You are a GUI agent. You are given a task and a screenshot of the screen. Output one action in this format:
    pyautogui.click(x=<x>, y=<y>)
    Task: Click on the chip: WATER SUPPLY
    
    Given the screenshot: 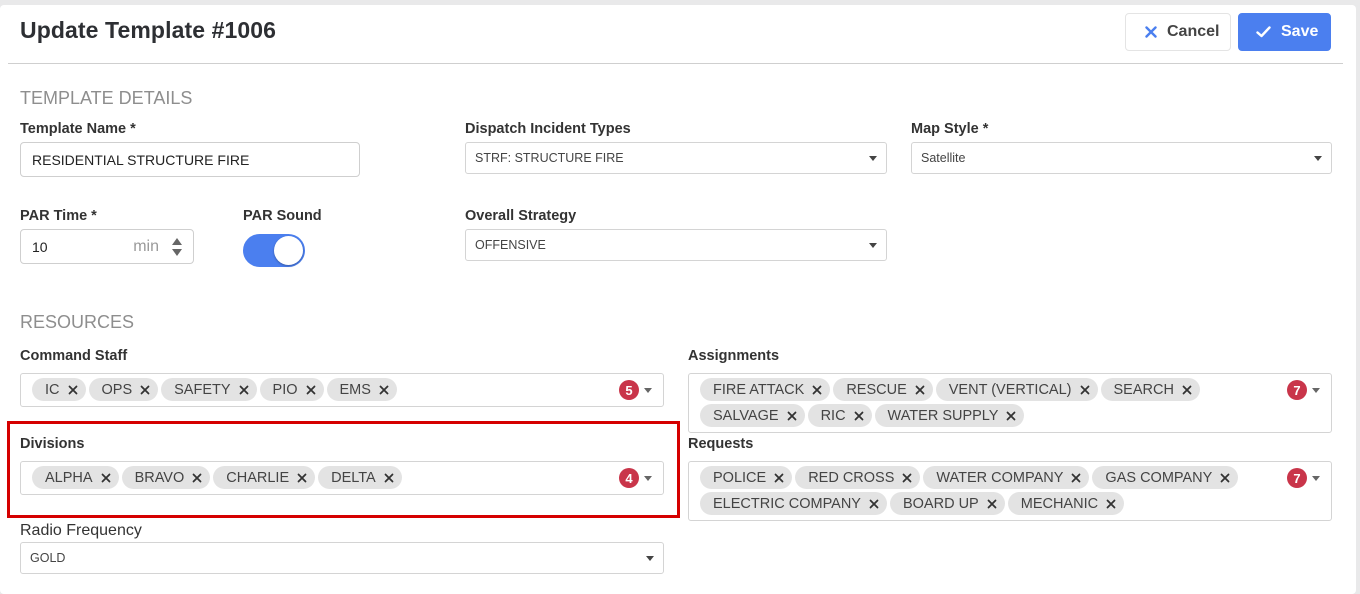 What is the action you would take?
    pyautogui.click(x=949, y=415)
    